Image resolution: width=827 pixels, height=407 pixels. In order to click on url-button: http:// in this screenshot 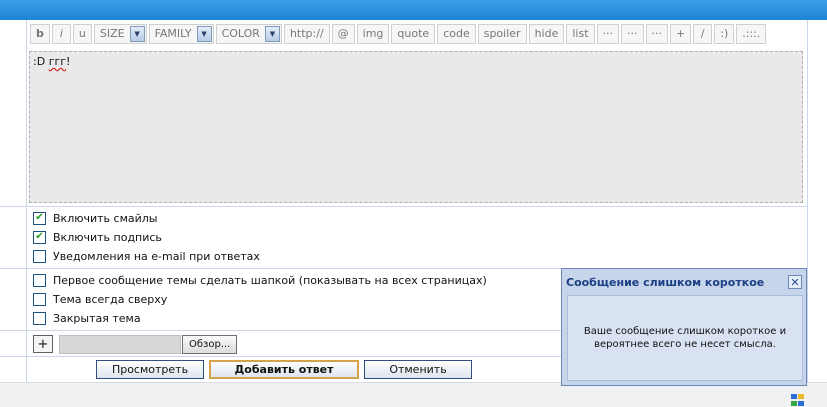, I will do `click(306, 34)`.